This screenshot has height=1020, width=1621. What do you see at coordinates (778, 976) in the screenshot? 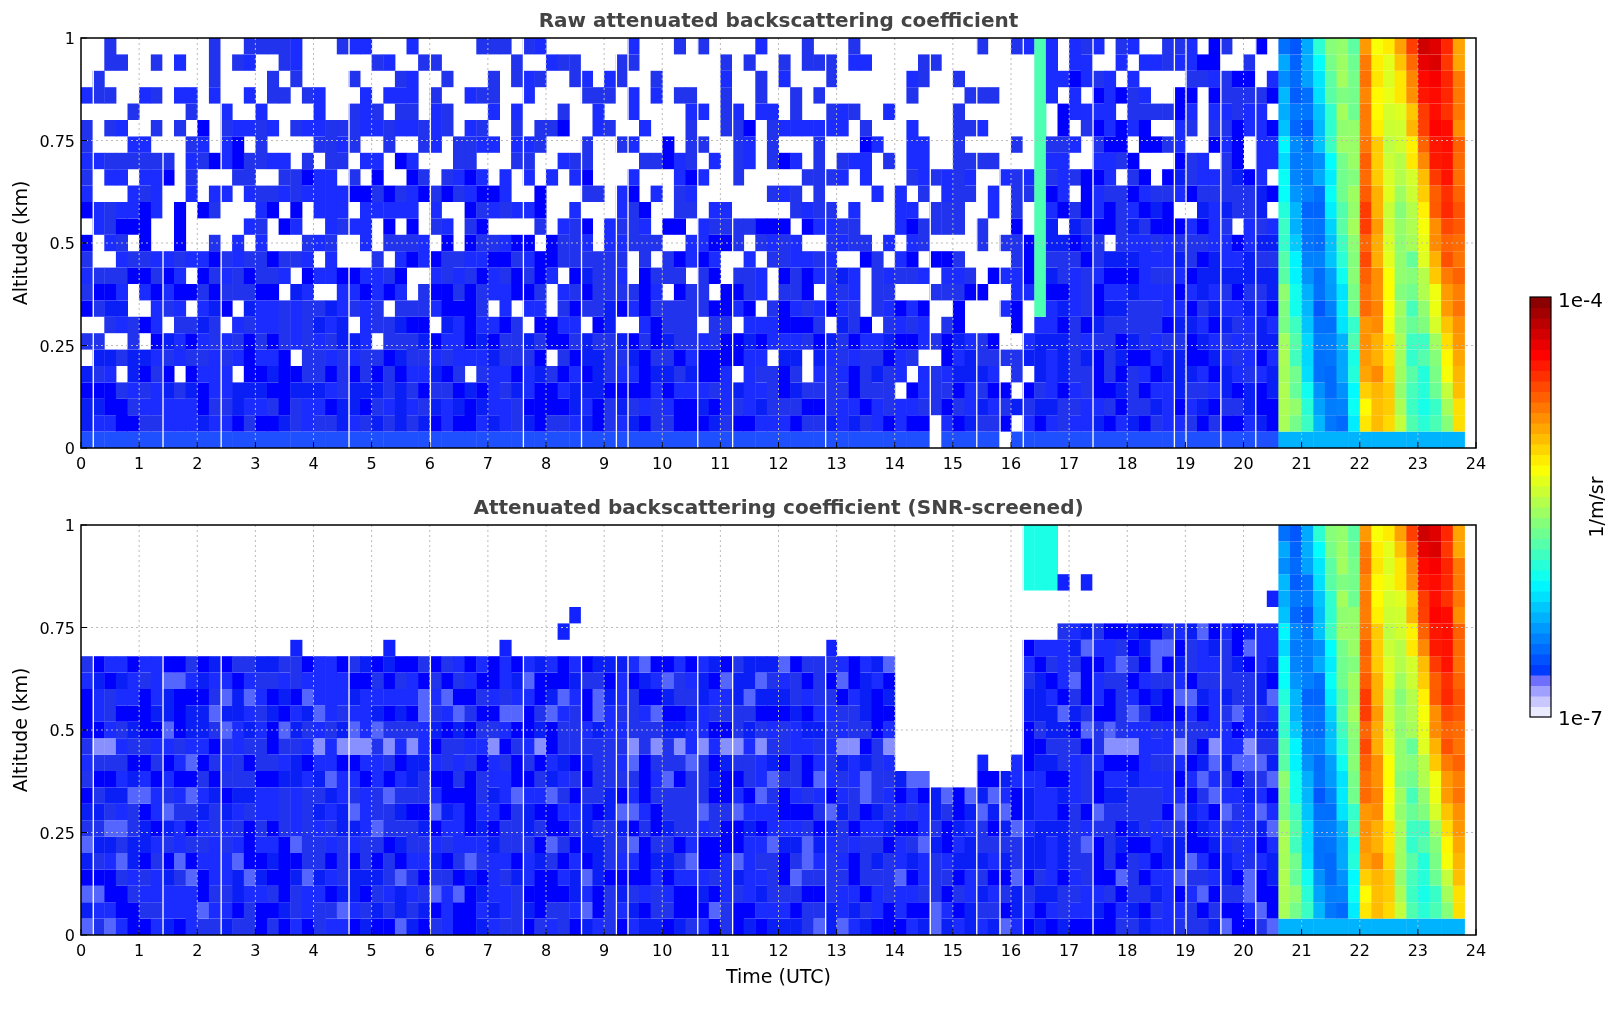
I see `axis-label: Time (UTC)` at bounding box center [778, 976].